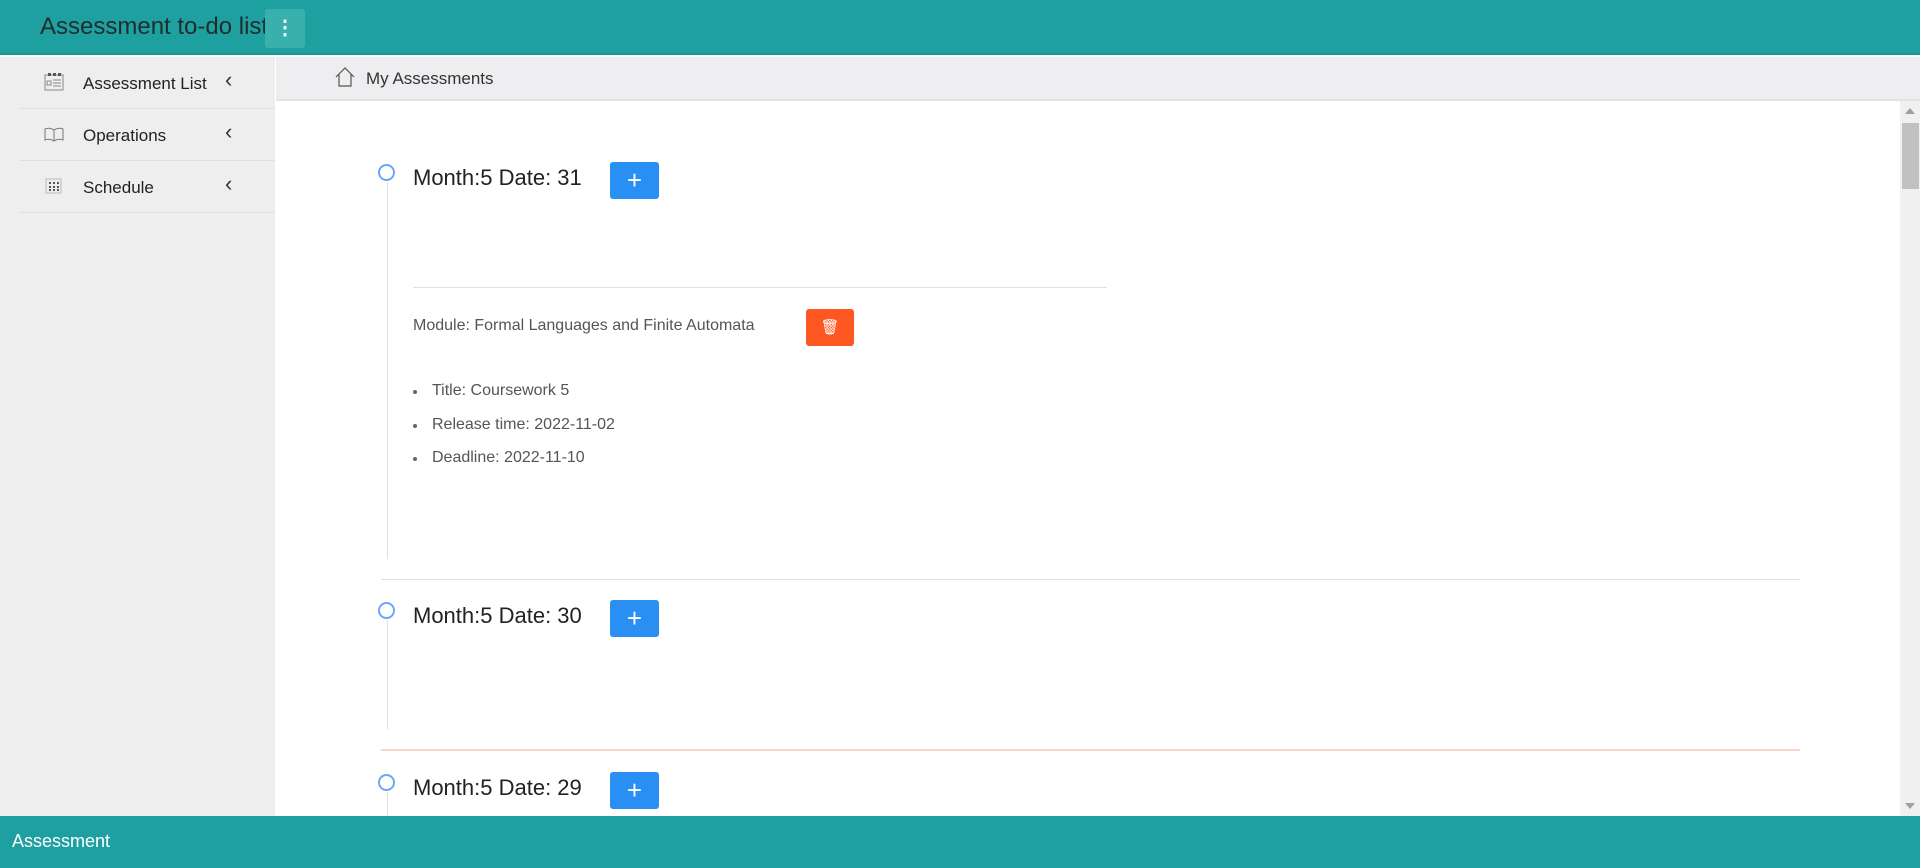  I want to click on breadcrumb-my-assessments: My Assessments, so click(430, 79).